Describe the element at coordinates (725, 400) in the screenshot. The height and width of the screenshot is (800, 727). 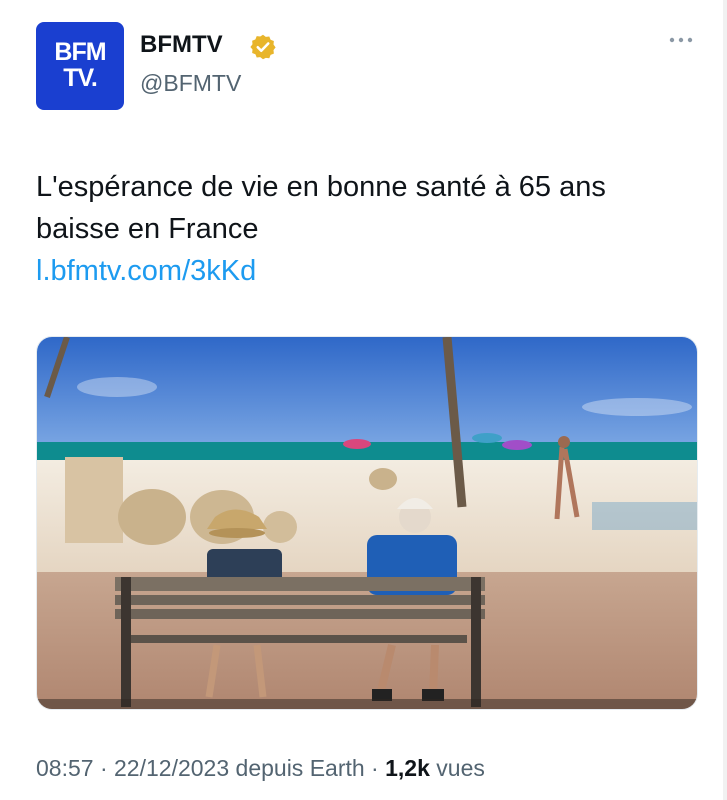
I see `scrollbar` at that location.